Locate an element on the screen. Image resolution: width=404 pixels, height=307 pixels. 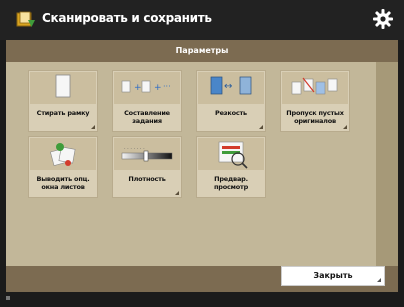
gear-icon is located at coordinates (383, 19).